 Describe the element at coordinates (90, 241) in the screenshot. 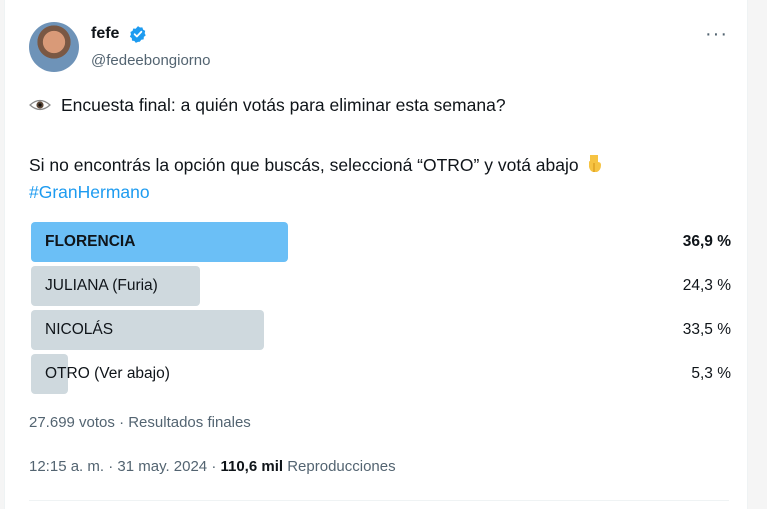

I see `poll-option-label: FLORENCIA` at that location.